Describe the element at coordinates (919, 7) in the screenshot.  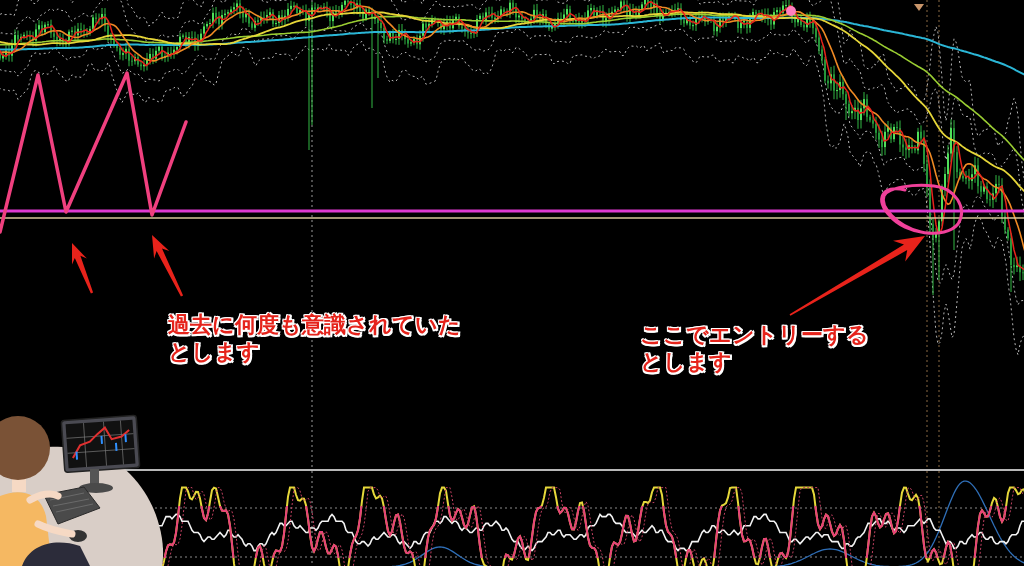
I see `triangle-icon` at that location.